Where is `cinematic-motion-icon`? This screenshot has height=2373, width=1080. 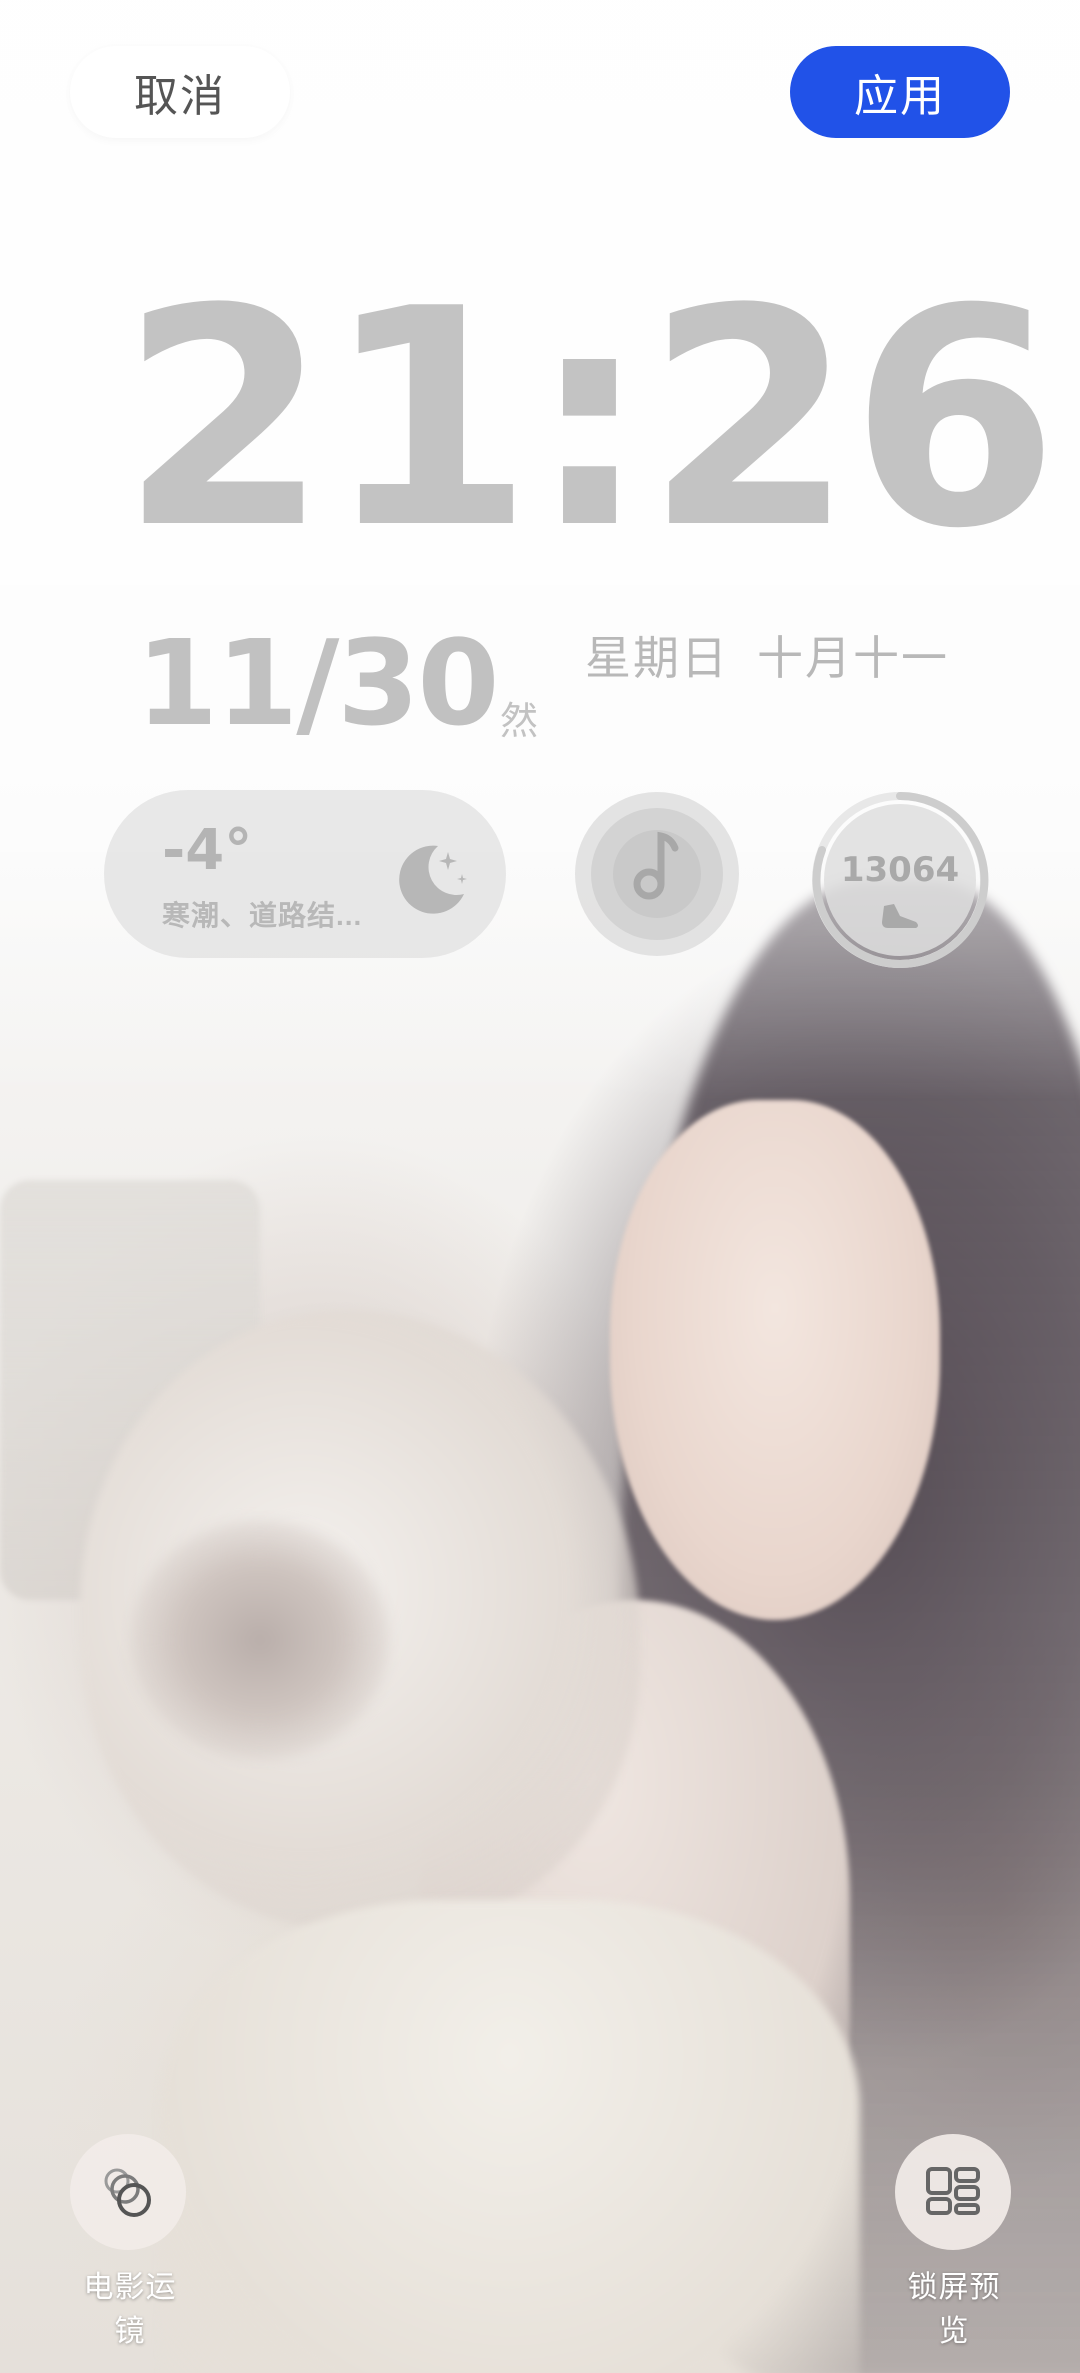
cinematic-motion-icon is located at coordinates (127, 2192).